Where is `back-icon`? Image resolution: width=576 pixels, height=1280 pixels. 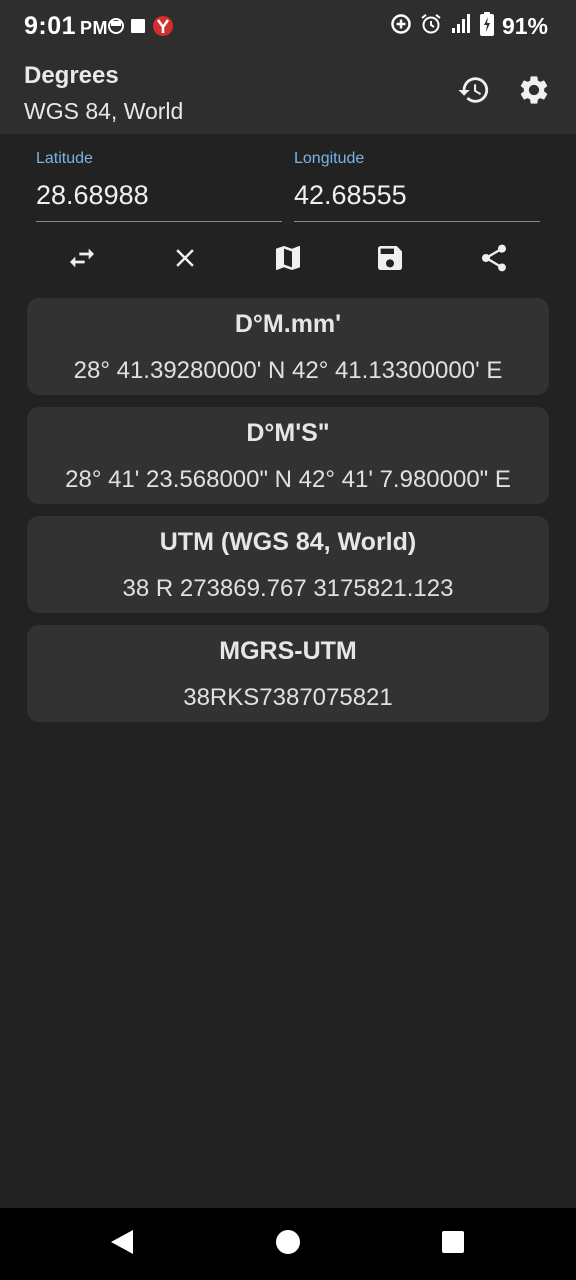
back-icon is located at coordinates (122, 1244).